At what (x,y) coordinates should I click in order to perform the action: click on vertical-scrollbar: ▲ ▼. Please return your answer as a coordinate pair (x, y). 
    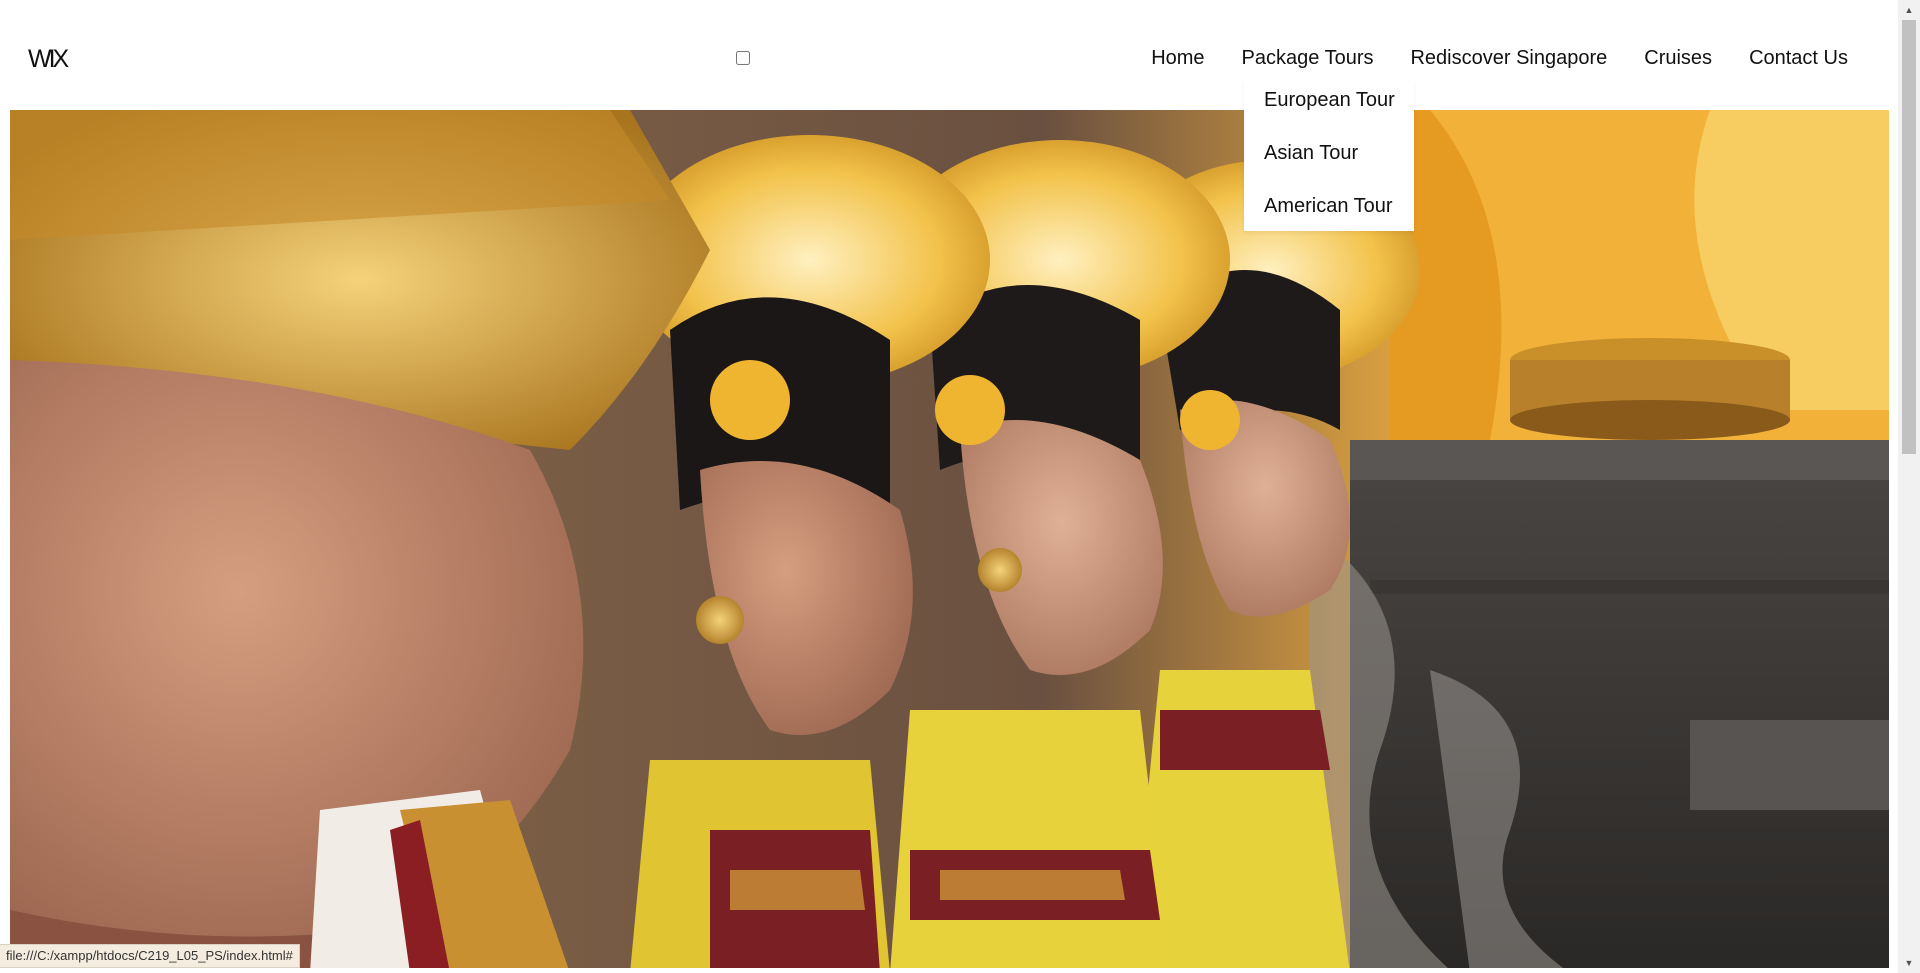
    Looking at the image, I should click on (1909, 486).